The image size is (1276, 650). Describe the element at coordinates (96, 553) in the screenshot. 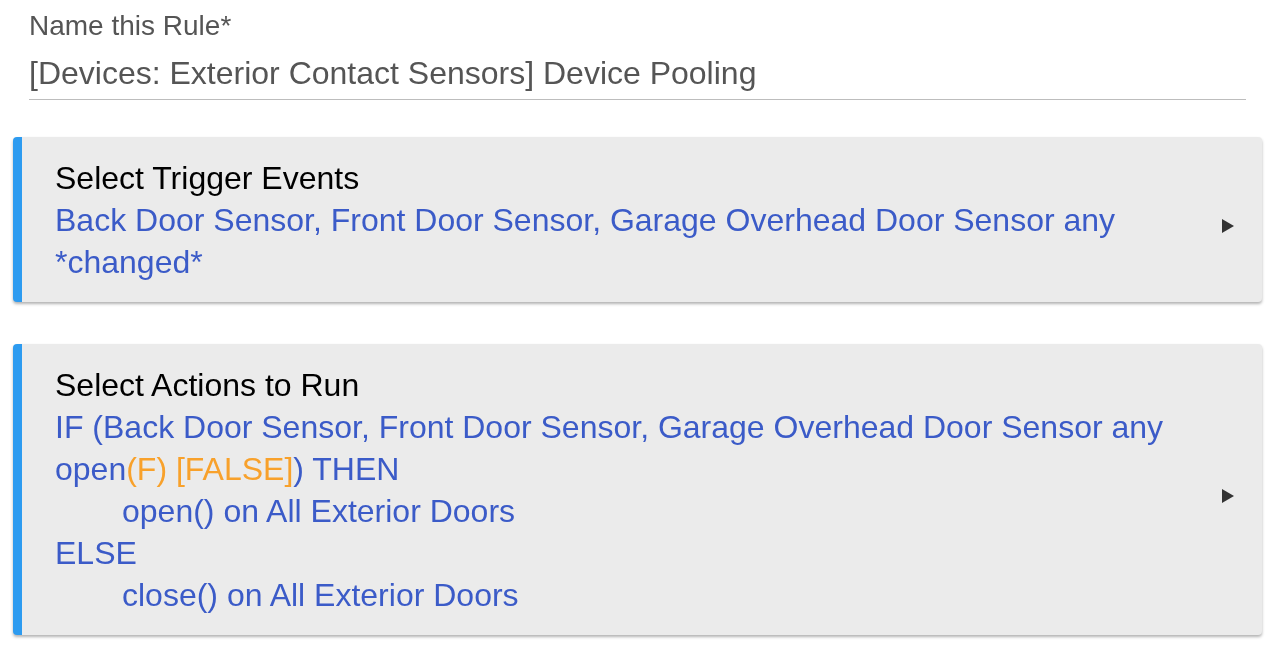

I see `rule-text: ELSE` at that location.